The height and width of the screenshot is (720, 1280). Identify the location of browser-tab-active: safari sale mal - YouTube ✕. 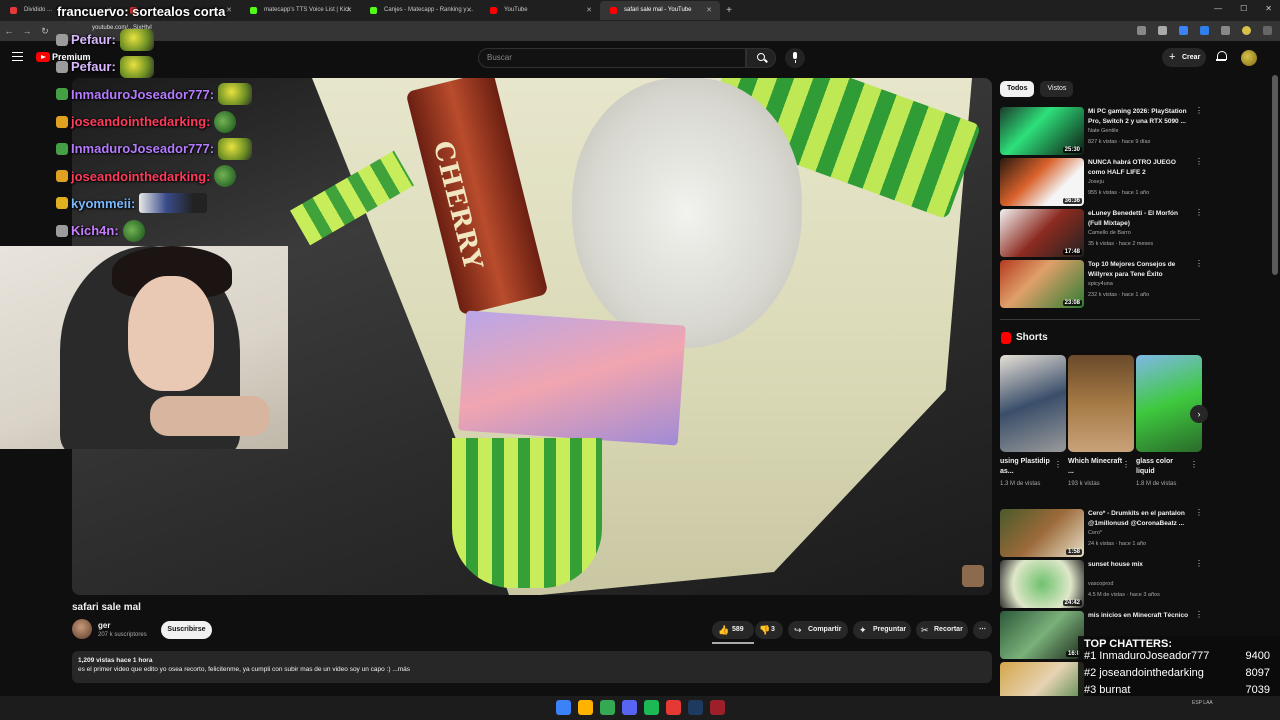
(660, 10).